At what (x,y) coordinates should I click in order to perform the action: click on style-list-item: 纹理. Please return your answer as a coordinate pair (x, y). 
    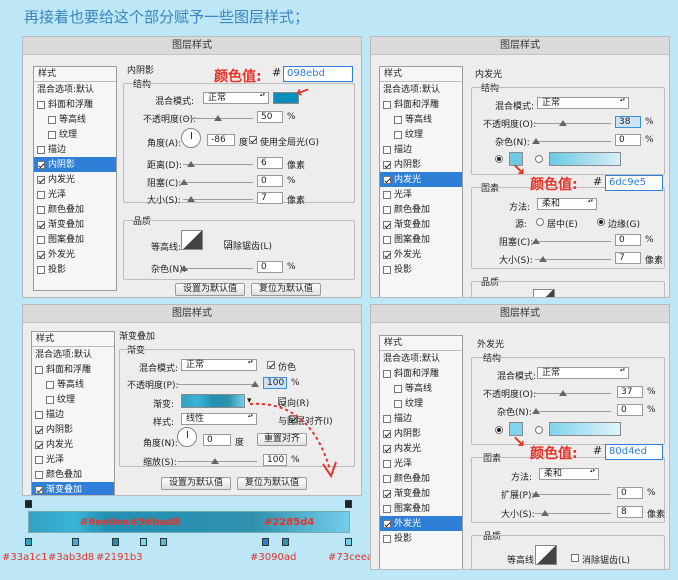
    Looking at the image, I should click on (421, 403).